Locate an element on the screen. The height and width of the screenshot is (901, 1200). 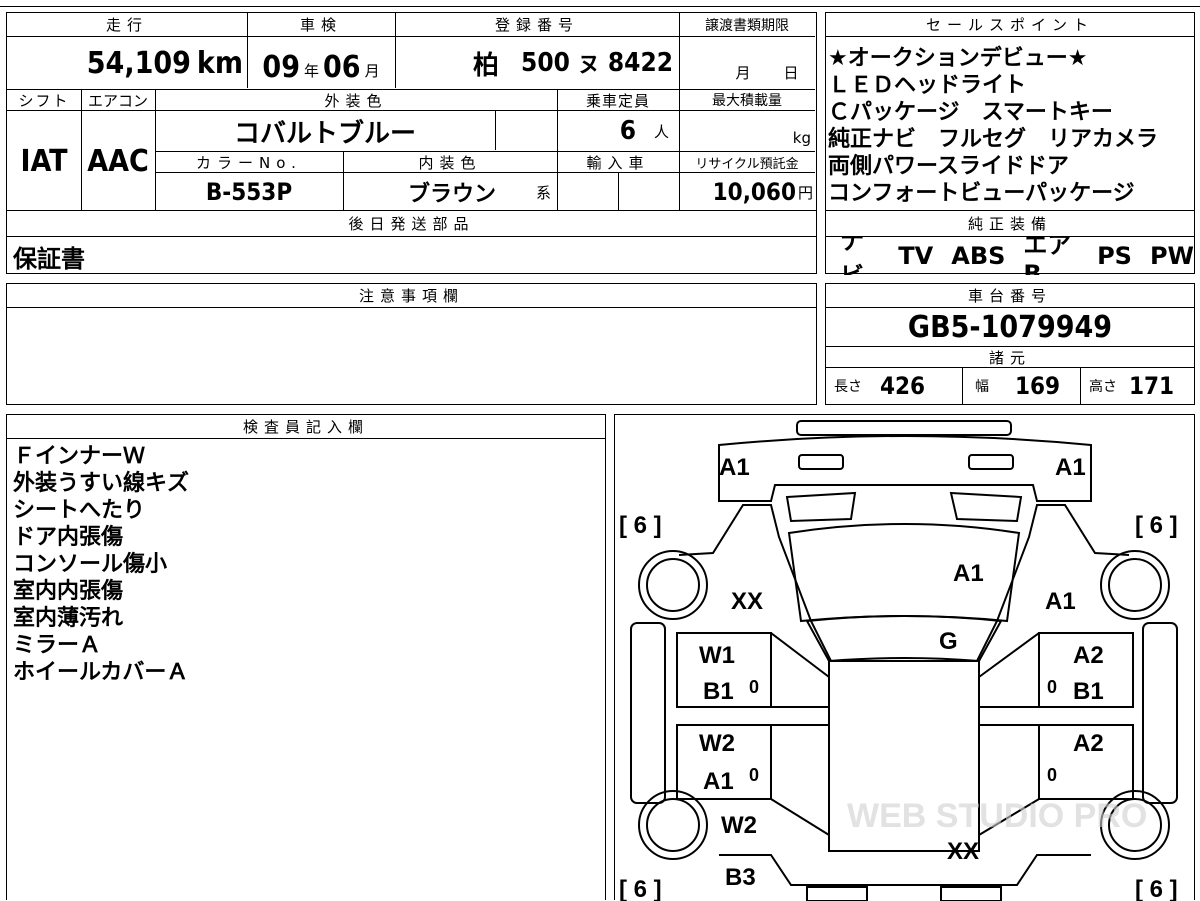
front-body-shape is located at coordinates (905, 468).